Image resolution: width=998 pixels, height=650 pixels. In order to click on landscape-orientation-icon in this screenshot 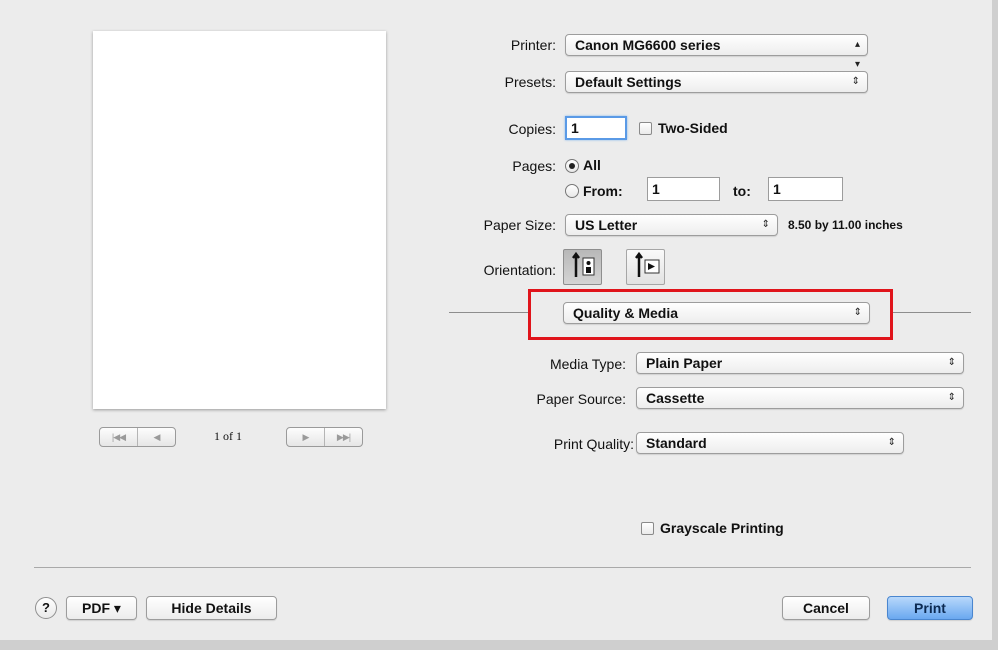, I will do `click(647, 264)`.